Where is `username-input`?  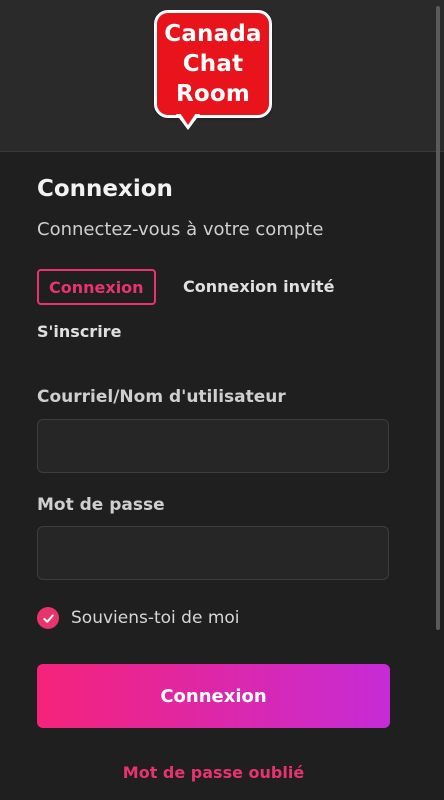
username-input is located at coordinates (213, 446).